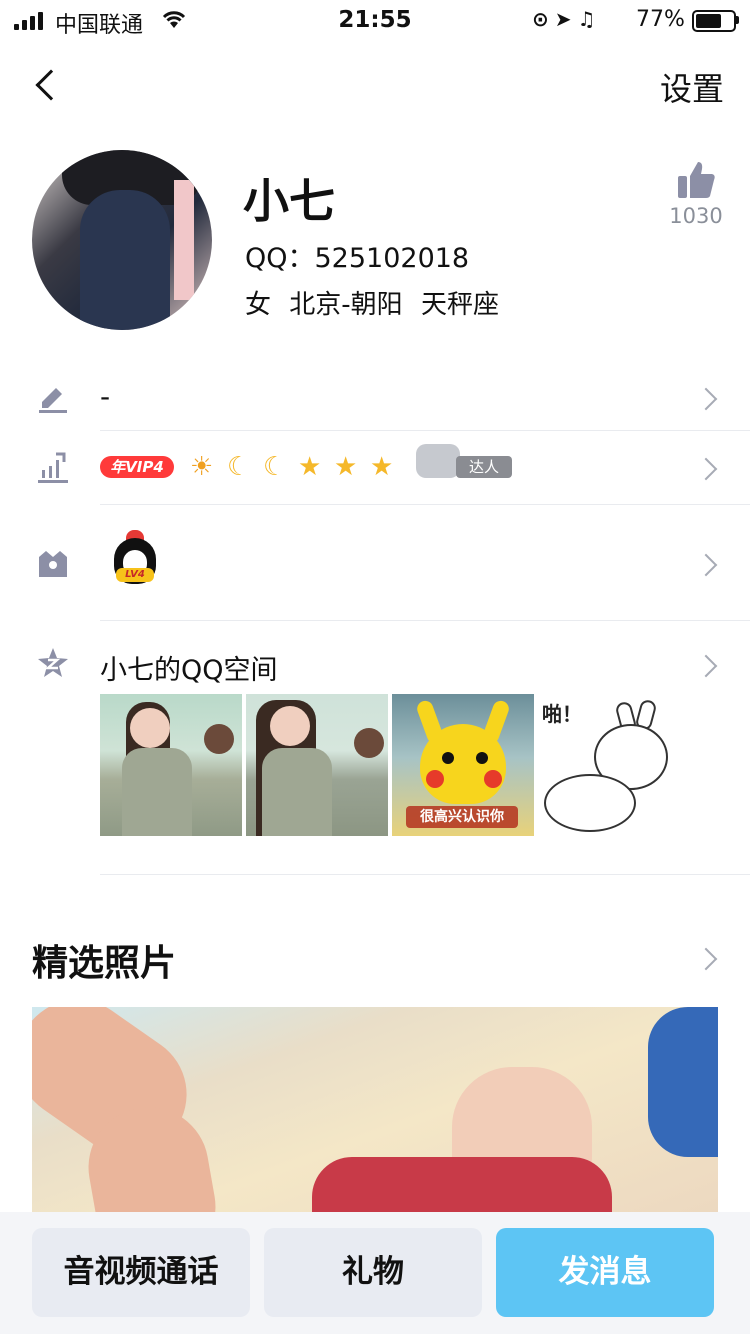 The image size is (750, 1334). Describe the element at coordinates (562, 714) in the screenshot. I see `photo-caption: 啪！` at that location.